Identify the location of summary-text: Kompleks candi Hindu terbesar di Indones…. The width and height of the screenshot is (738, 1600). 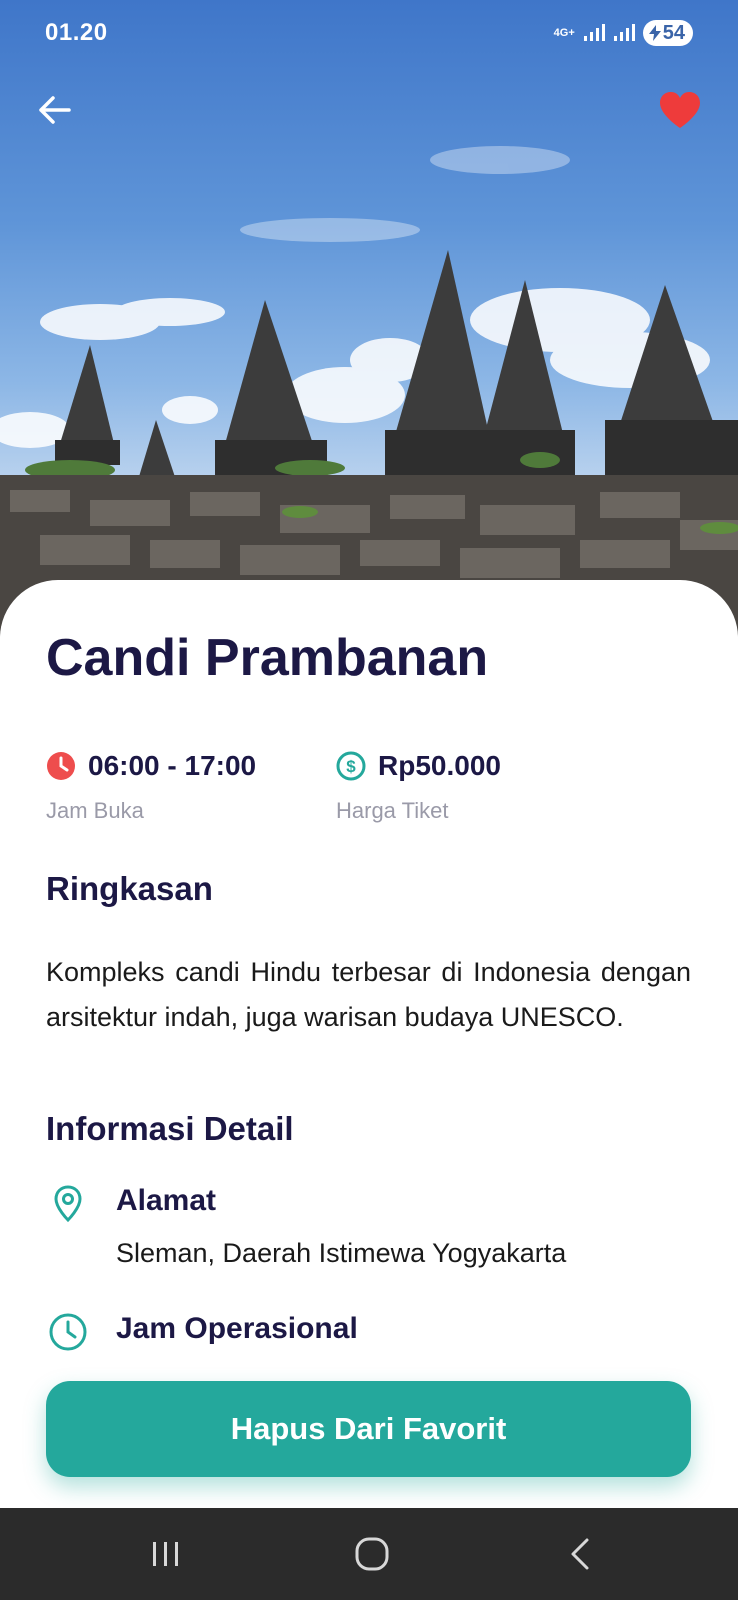
(368, 994).